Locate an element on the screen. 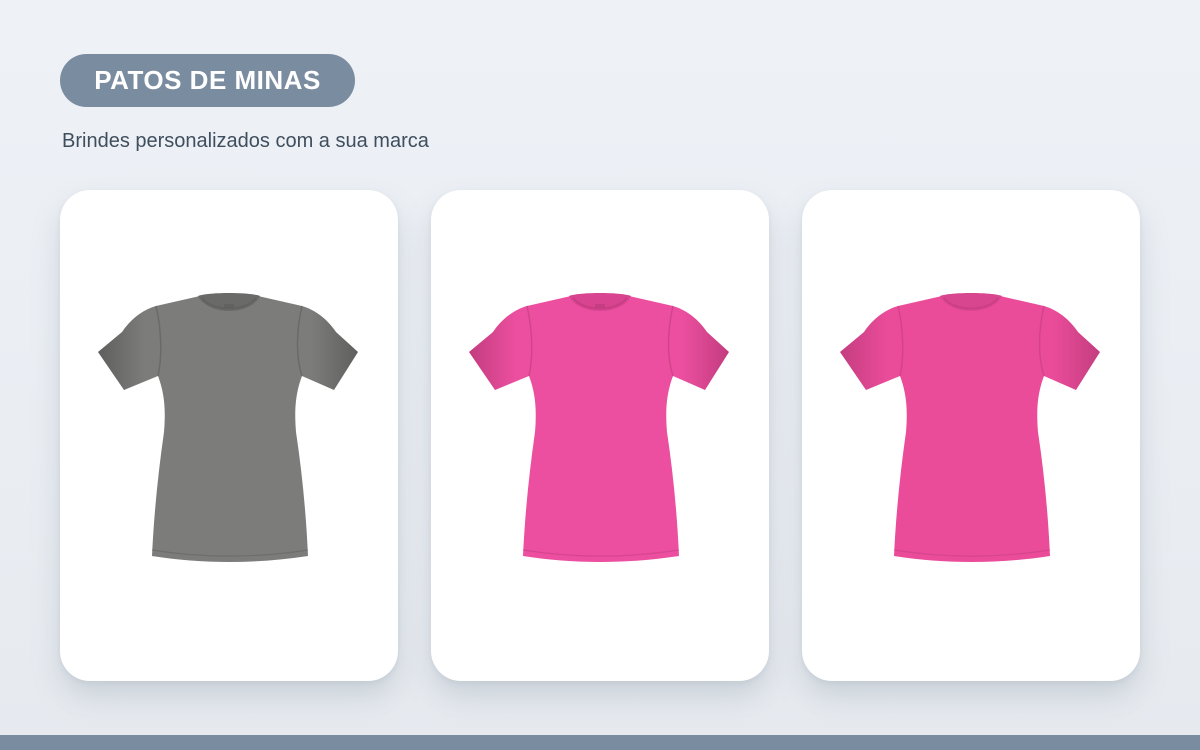  footer-bar is located at coordinates (600, 742).